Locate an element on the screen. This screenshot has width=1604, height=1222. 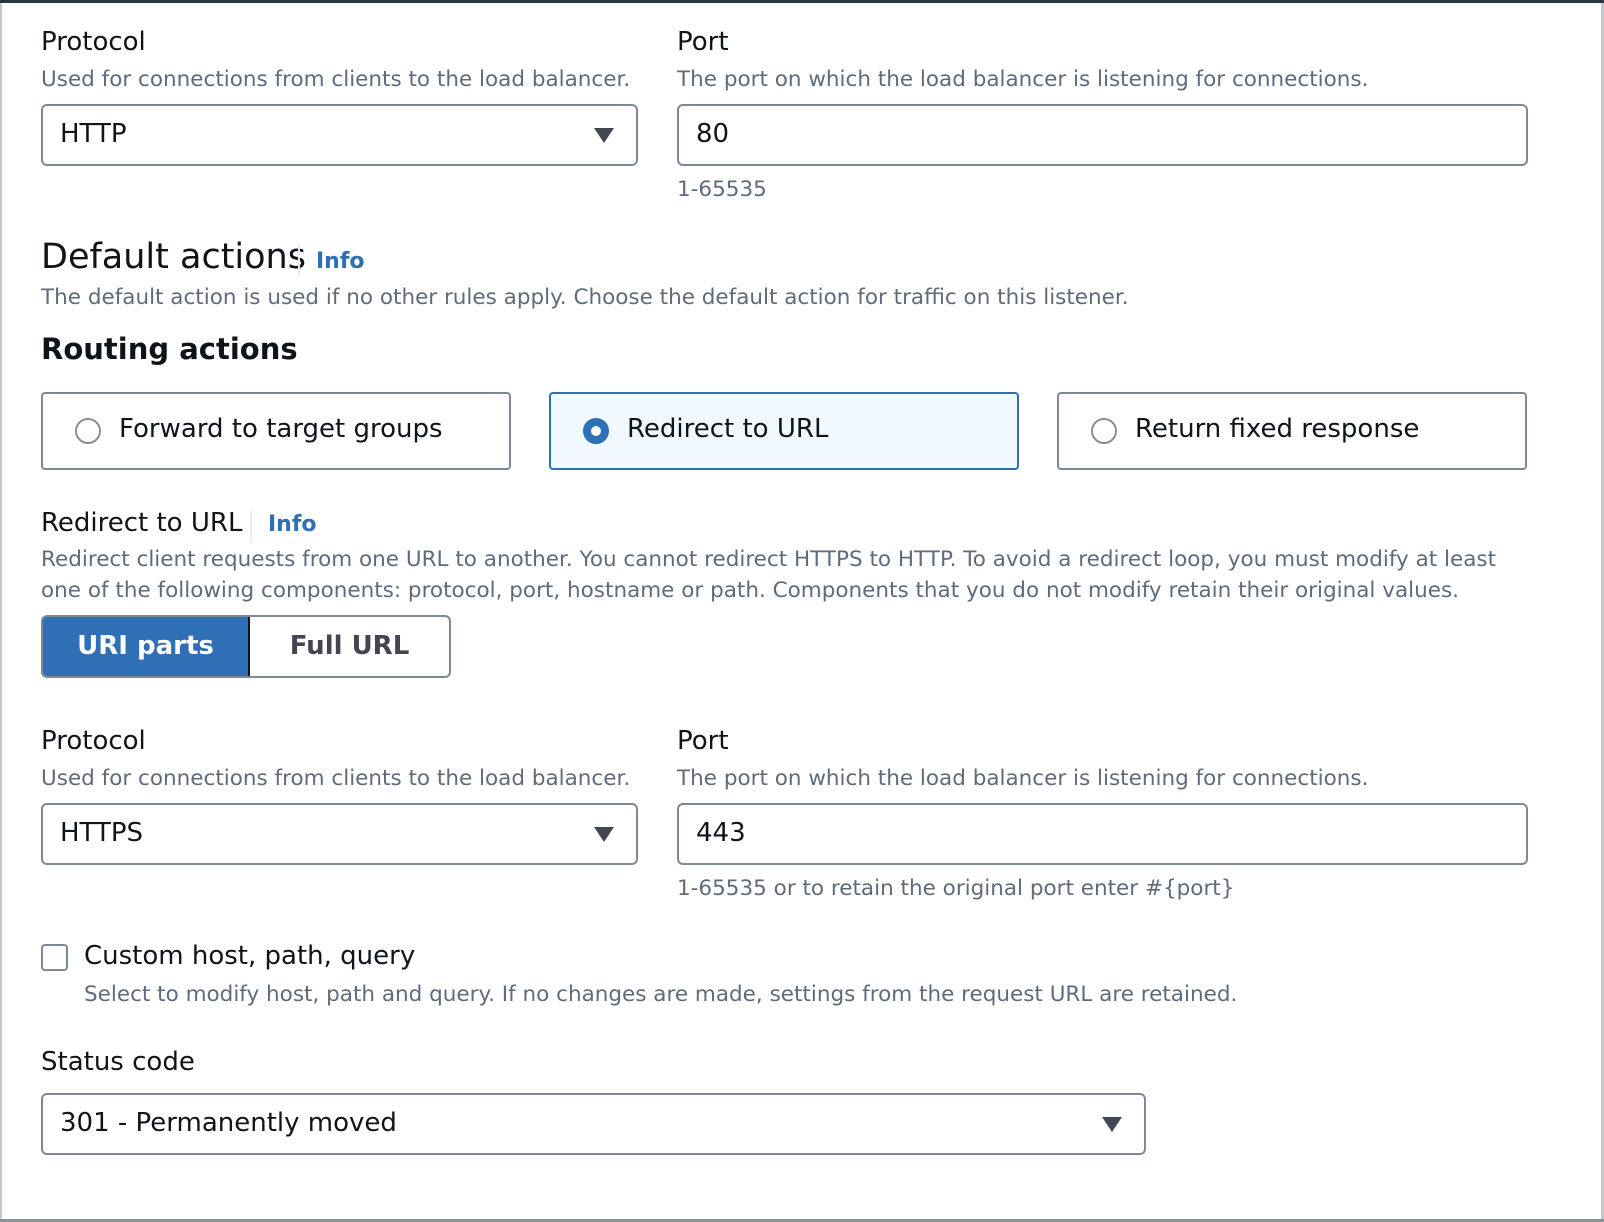
port-input: 80 is located at coordinates (1102, 135).